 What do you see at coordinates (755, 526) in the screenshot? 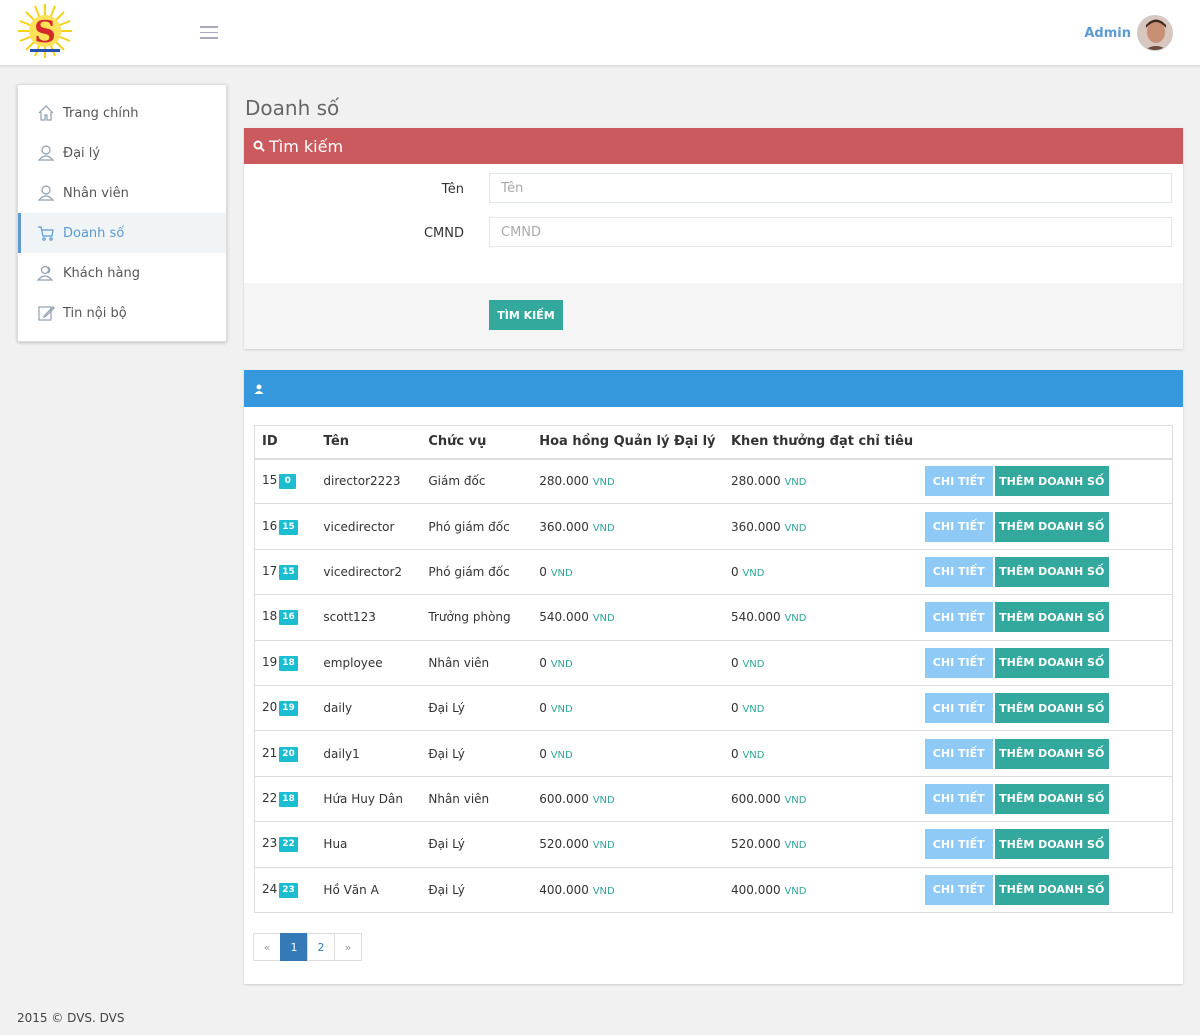
I see `bonus-value: 360.000` at bounding box center [755, 526].